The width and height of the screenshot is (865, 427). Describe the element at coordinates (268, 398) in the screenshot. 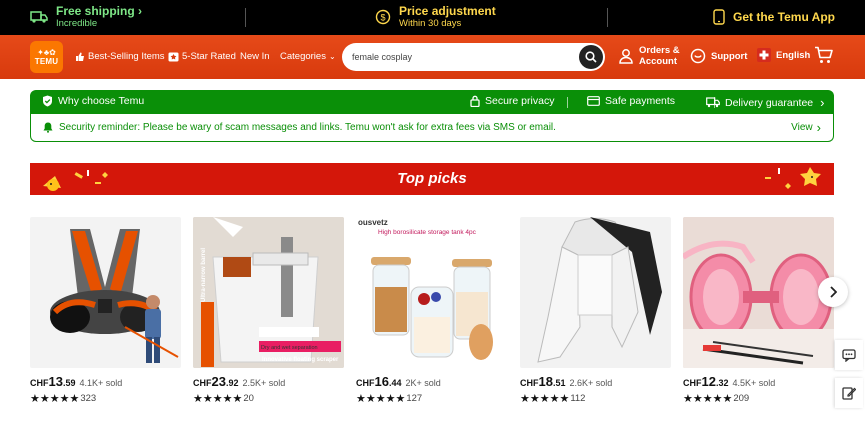

I see `rating: ★★★★★ 20` at that location.